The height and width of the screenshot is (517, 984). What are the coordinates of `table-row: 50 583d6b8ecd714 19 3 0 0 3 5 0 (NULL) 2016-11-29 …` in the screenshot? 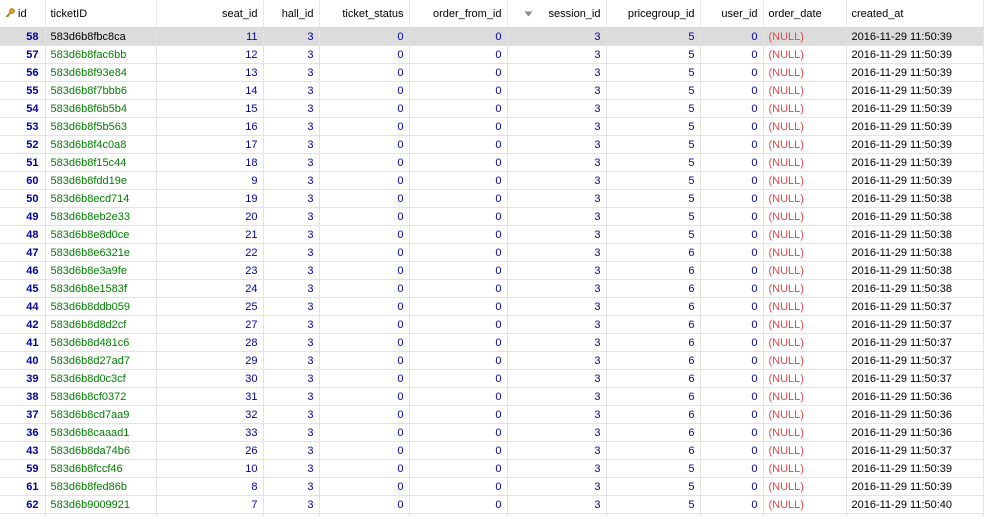 It's located at (492, 198).